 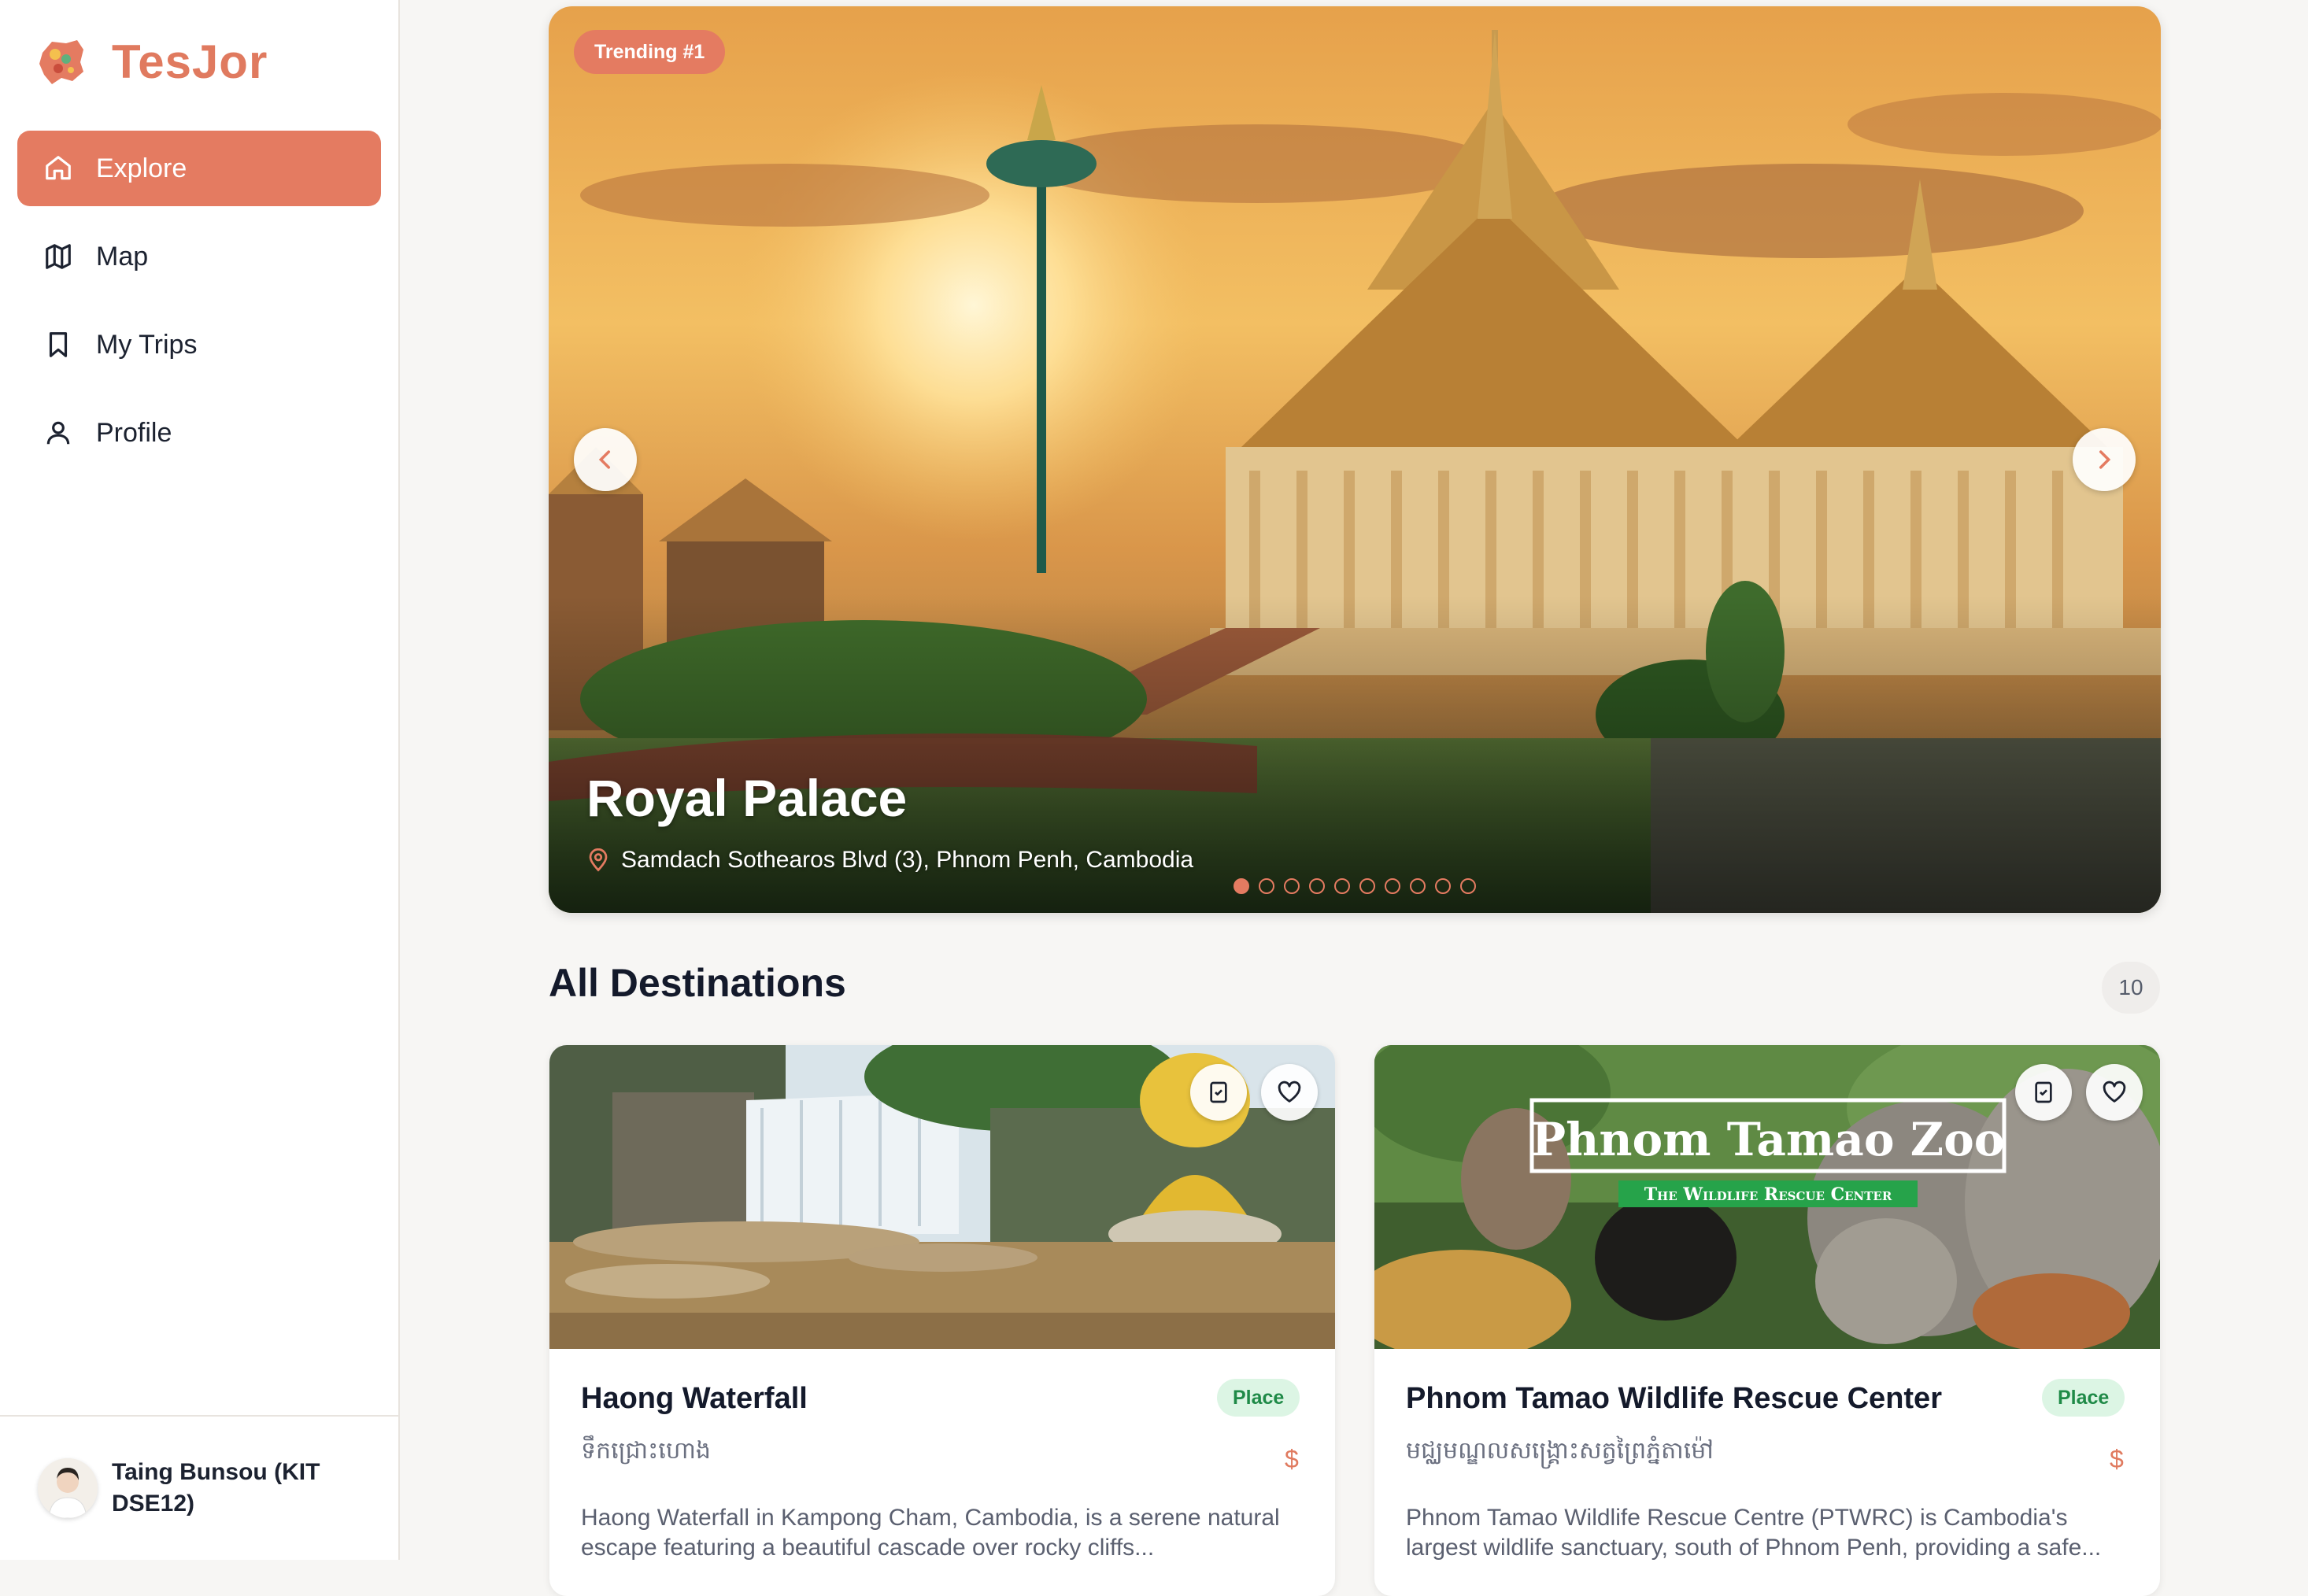 What do you see at coordinates (147, 344) in the screenshot?
I see `nav-label: My Trips` at bounding box center [147, 344].